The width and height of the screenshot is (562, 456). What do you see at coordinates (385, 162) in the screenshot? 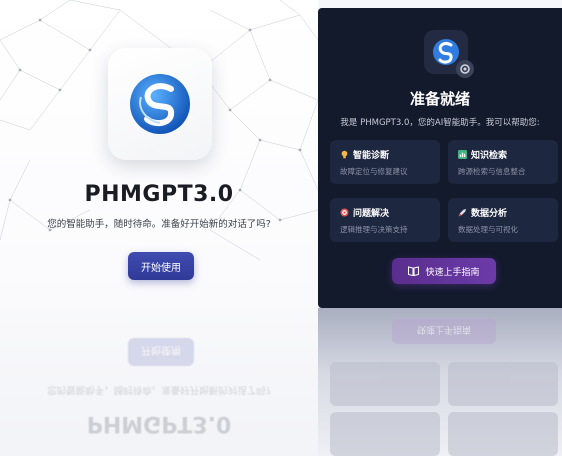
I see `feature-card-diagnosis: 智能诊断 故障定位与修复建议` at bounding box center [385, 162].